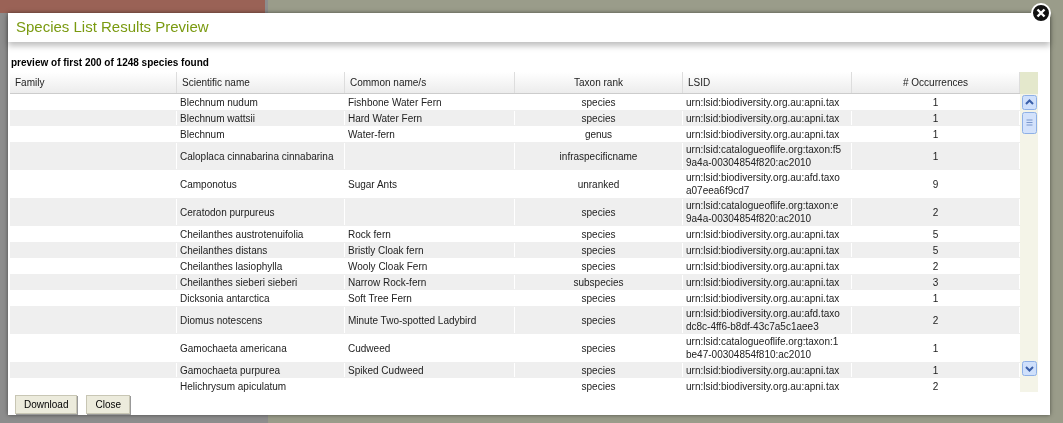 The image size is (1063, 423). What do you see at coordinates (387, 282) in the screenshot?
I see `common-name-cell: Narrow Rock-fern` at bounding box center [387, 282].